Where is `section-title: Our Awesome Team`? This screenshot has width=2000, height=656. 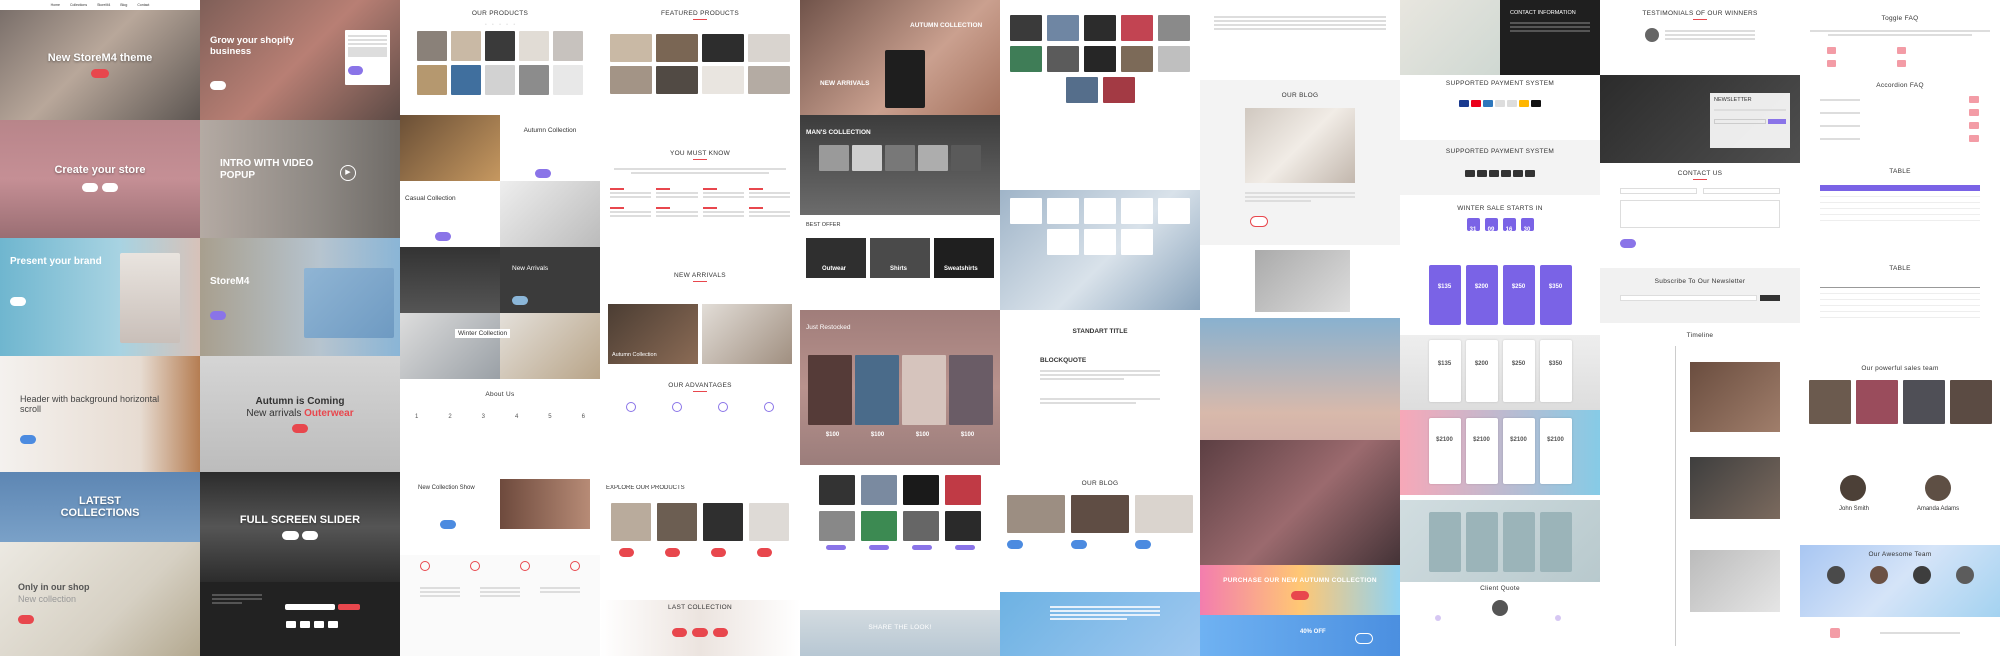 section-title: Our Awesome Team is located at coordinates (1900, 554).